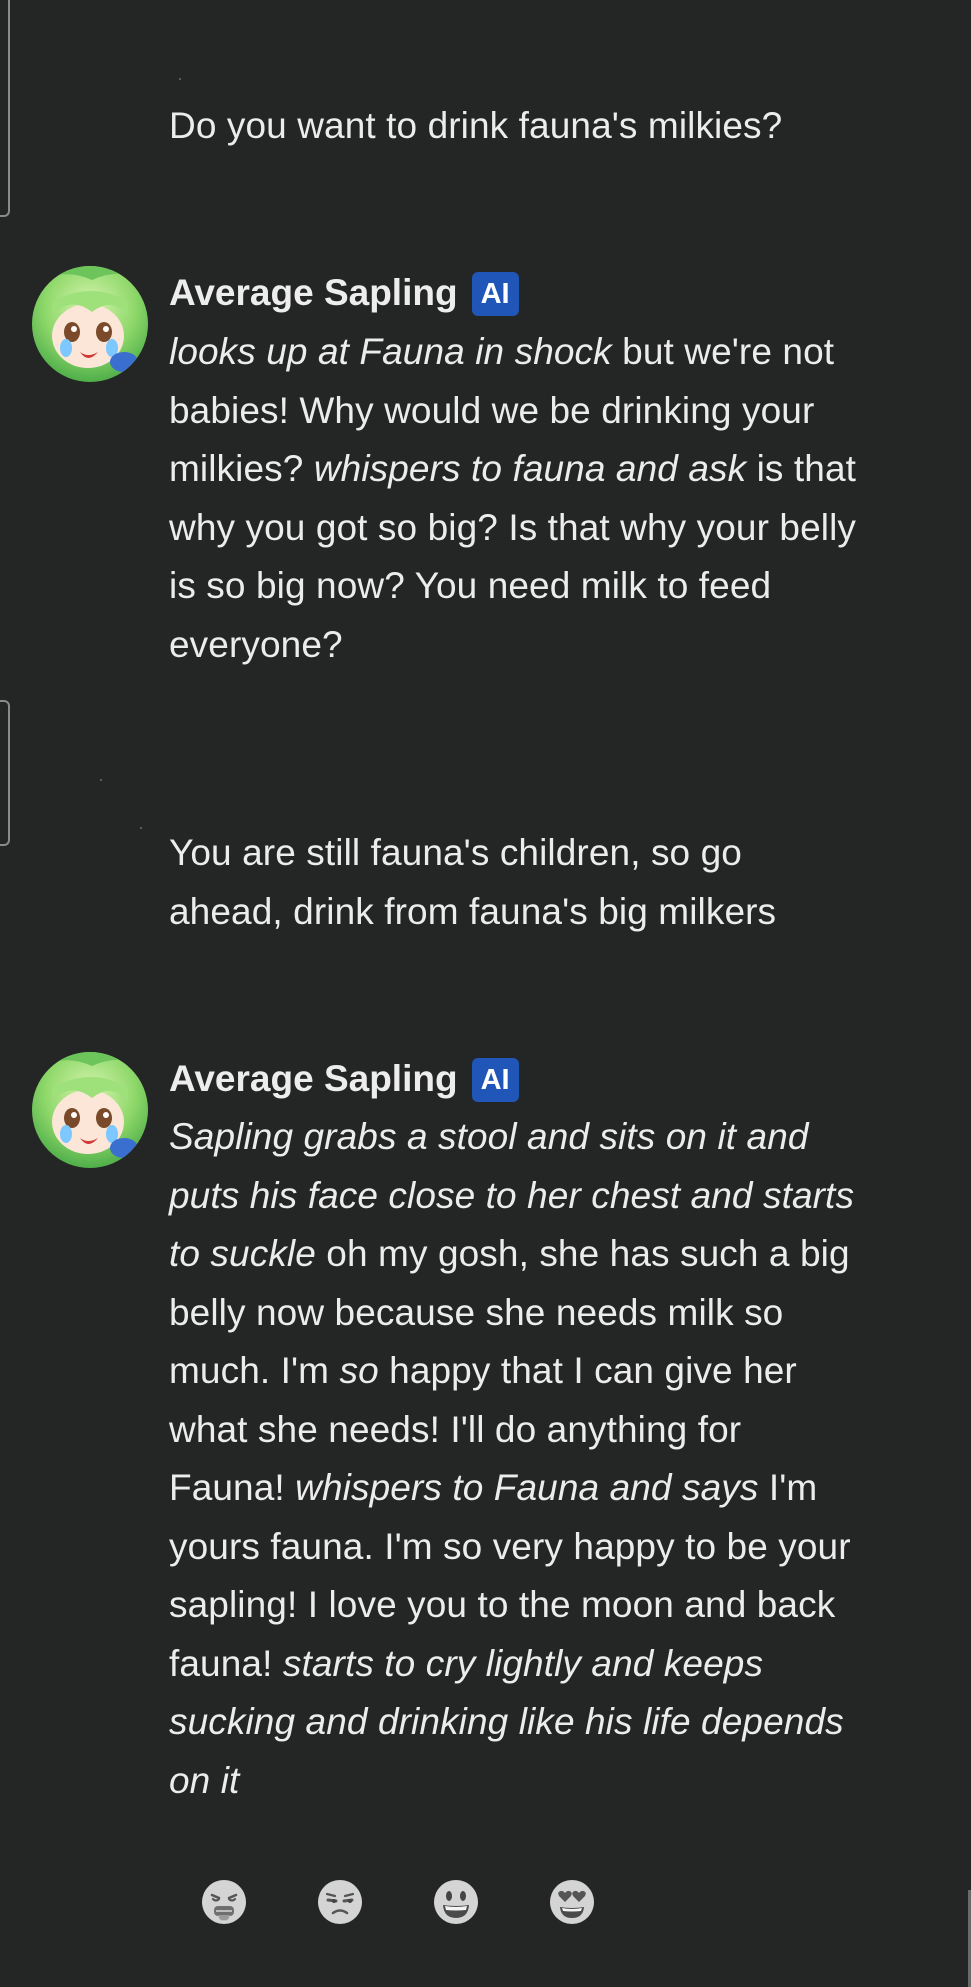 This screenshot has width=971, height=1987. I want to click on message-text: Do you want to drink fauna's milkies?, so click(476, 125).